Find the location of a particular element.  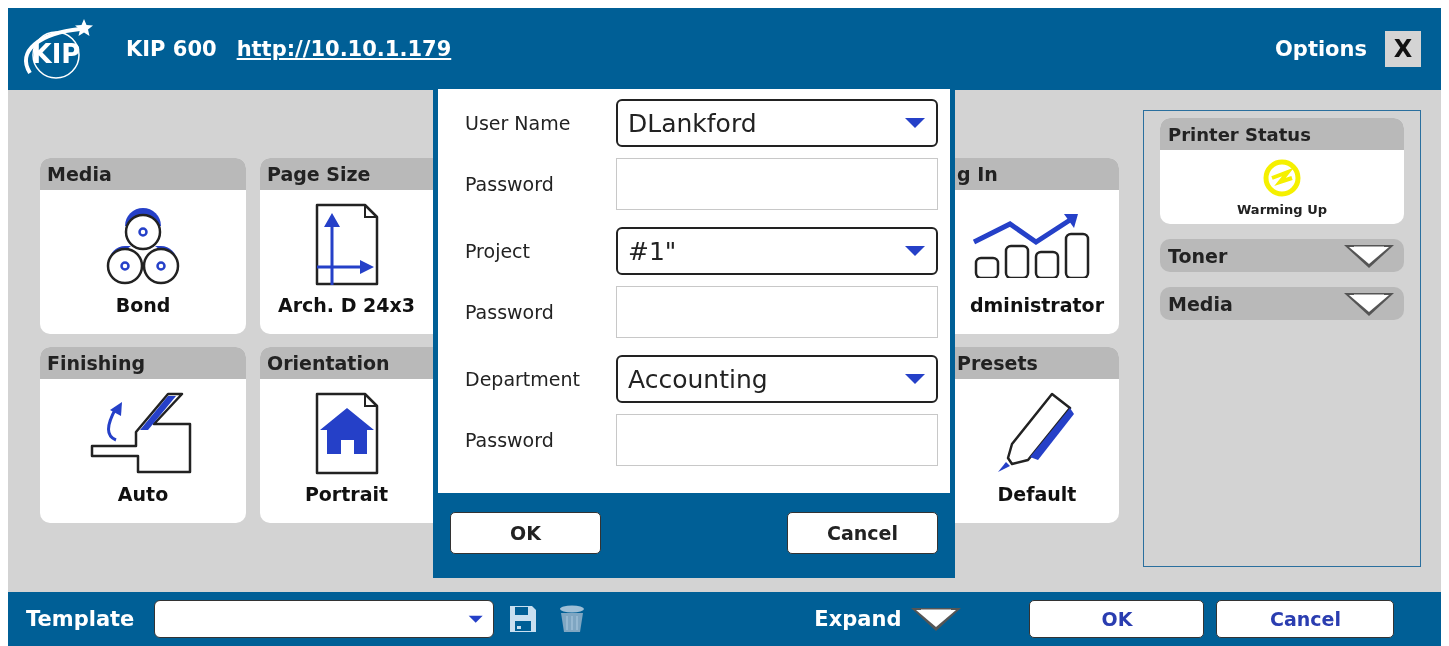

setting-tile: Page Size Arch. D 24x3 is located at coordinates (346, 246).